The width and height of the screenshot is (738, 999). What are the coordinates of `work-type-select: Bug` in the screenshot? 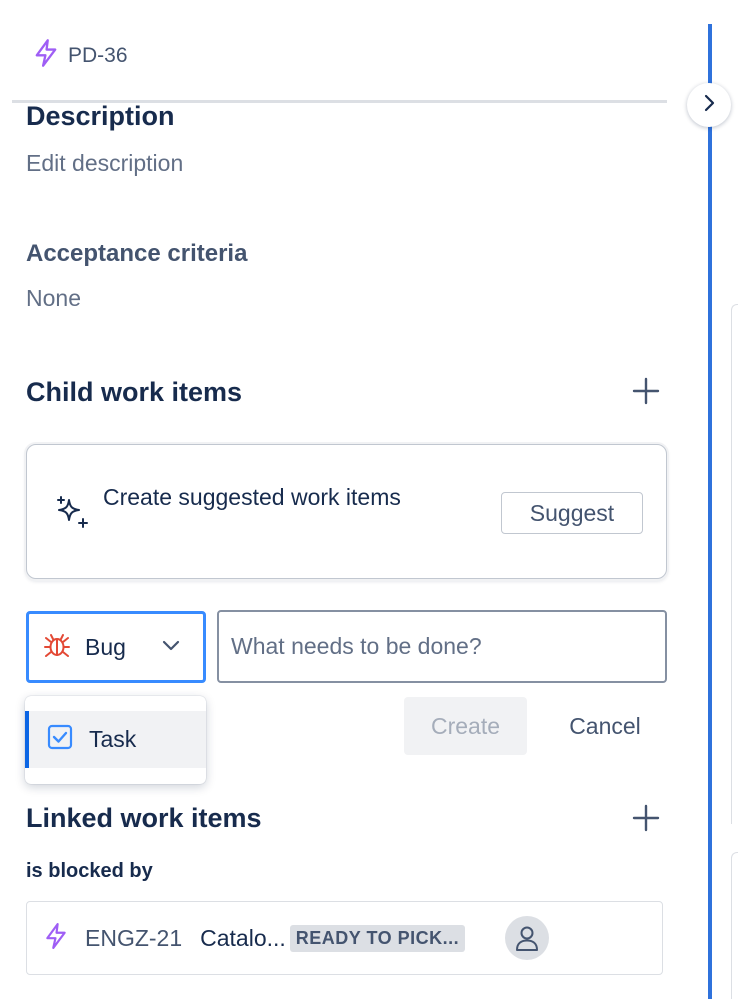 It's located at (116, 647).